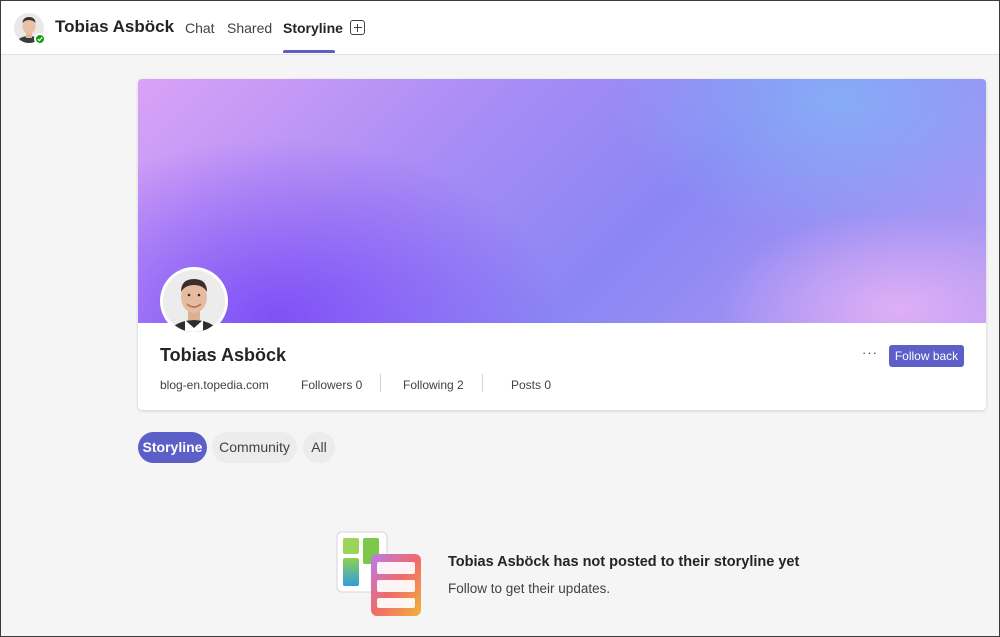 This screenshot has width=1000, height=637. Describe the element at coordinates (223, 355) in the screenshot. I see `profile-name: Tobias Asböck` at that location.